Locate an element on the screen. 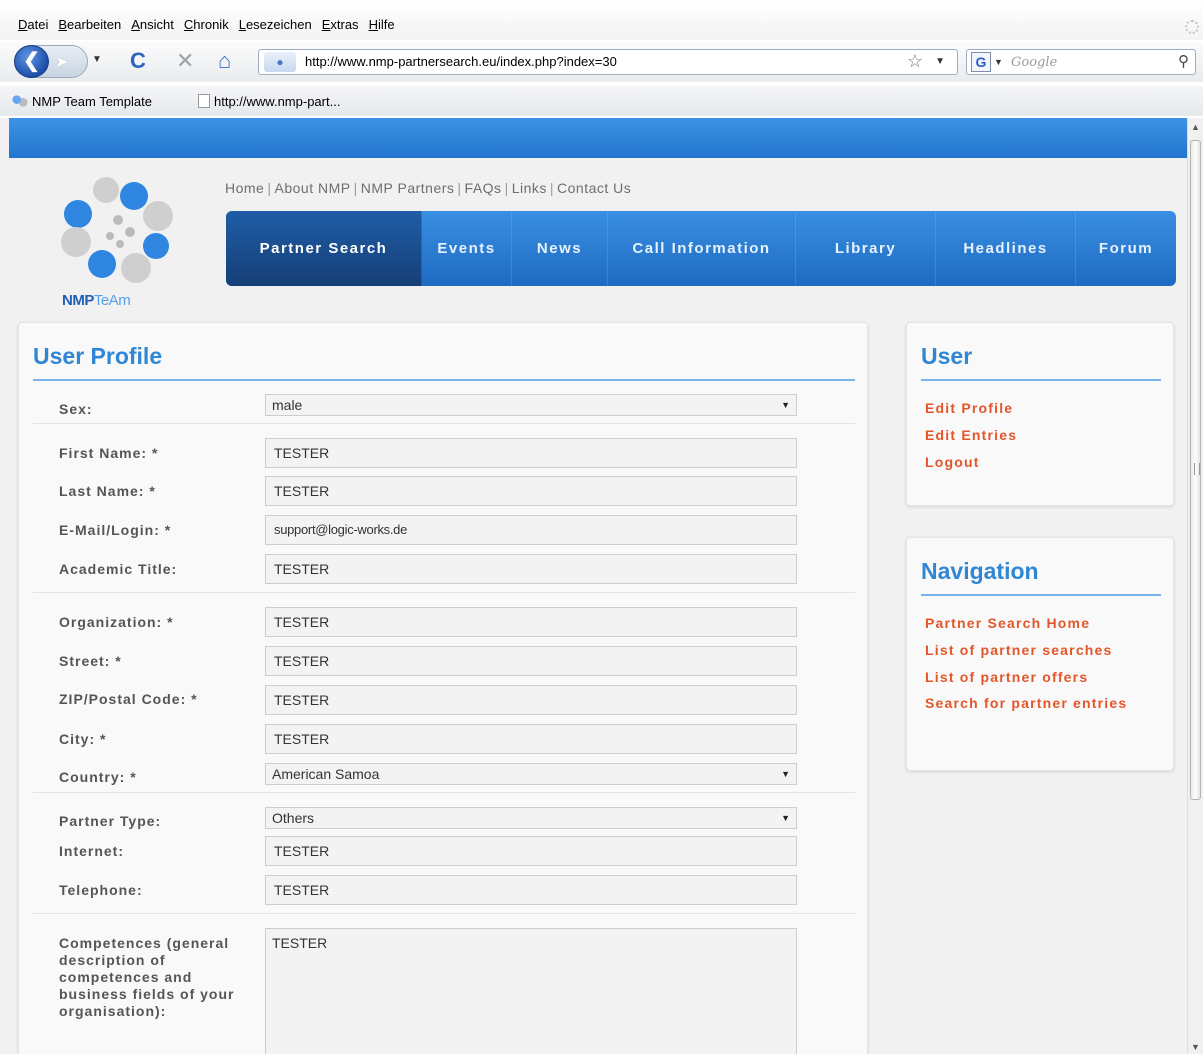 This screenshot has height=1054, width=1203. nav-tab-events: Events is located at coordinates (467, 248).